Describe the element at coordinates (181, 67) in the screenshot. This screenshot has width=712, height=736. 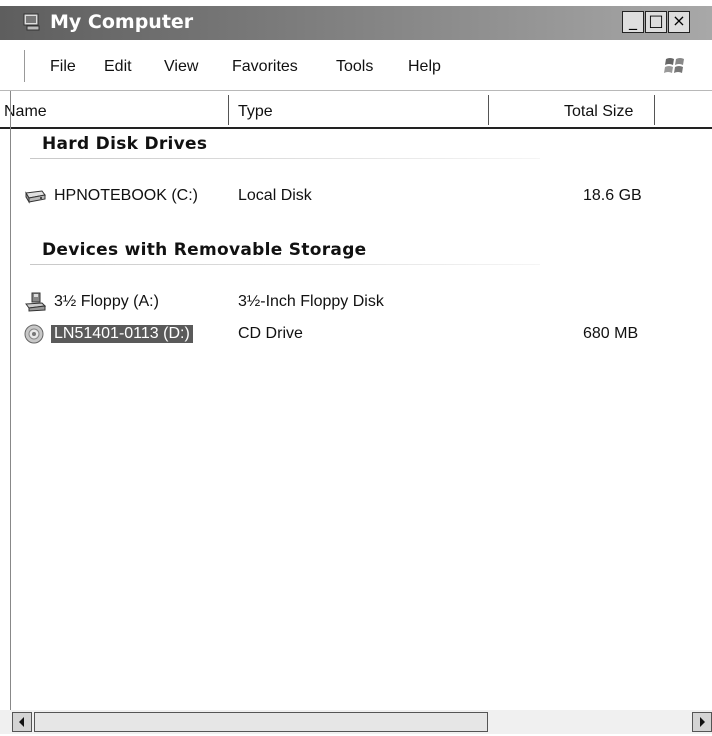
I see `menu-view: View` at that location.